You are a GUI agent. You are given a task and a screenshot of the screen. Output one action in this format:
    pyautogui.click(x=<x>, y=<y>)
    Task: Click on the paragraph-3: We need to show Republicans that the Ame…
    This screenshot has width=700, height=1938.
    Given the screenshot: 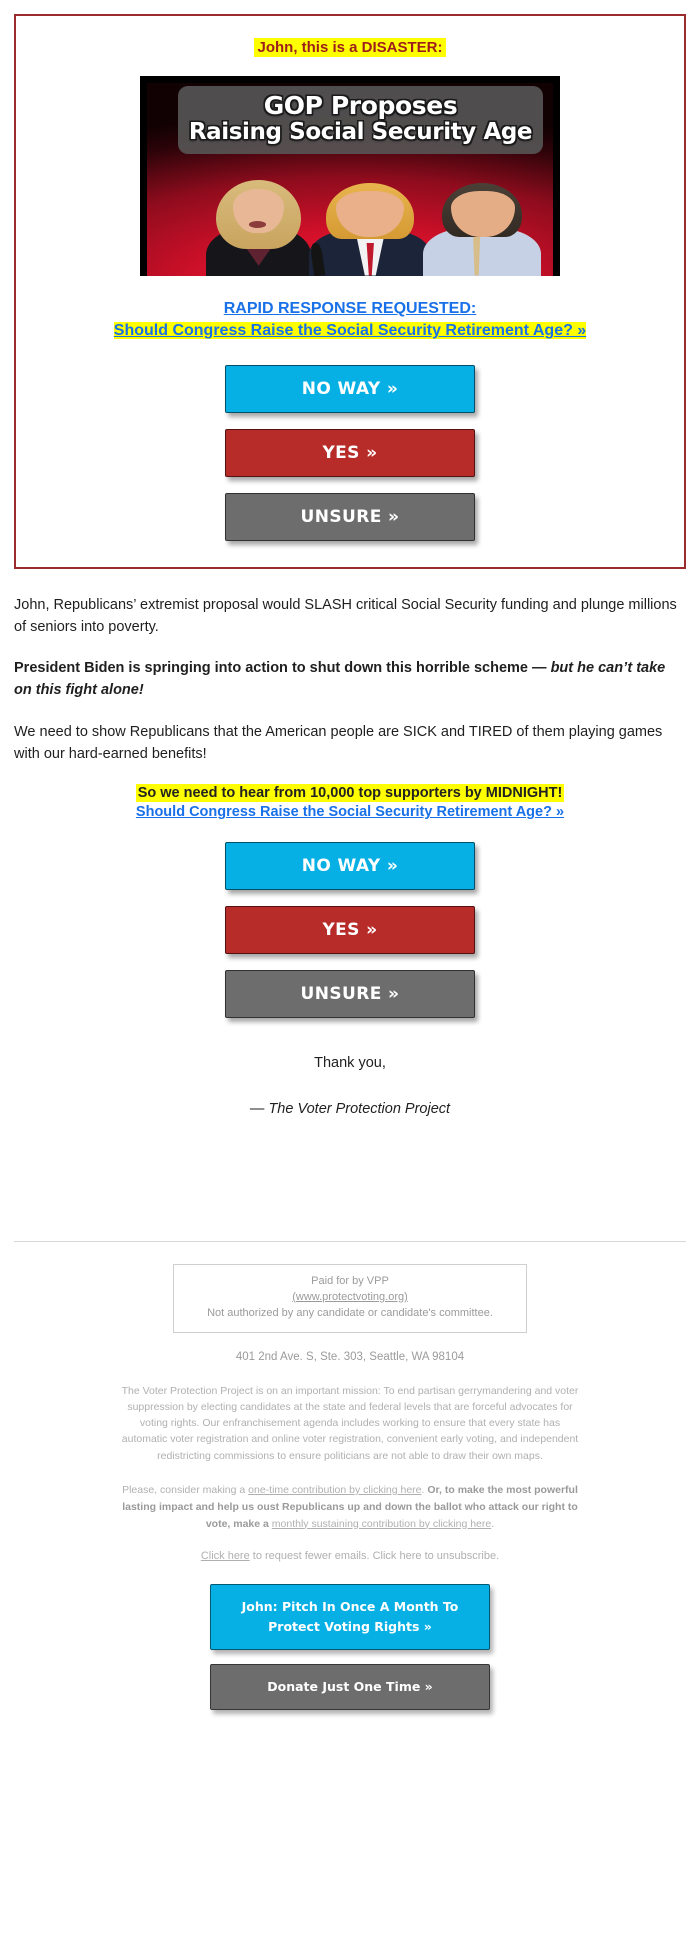 What is the action you would take?
    pyautogui.click(x=338, y=742)
    